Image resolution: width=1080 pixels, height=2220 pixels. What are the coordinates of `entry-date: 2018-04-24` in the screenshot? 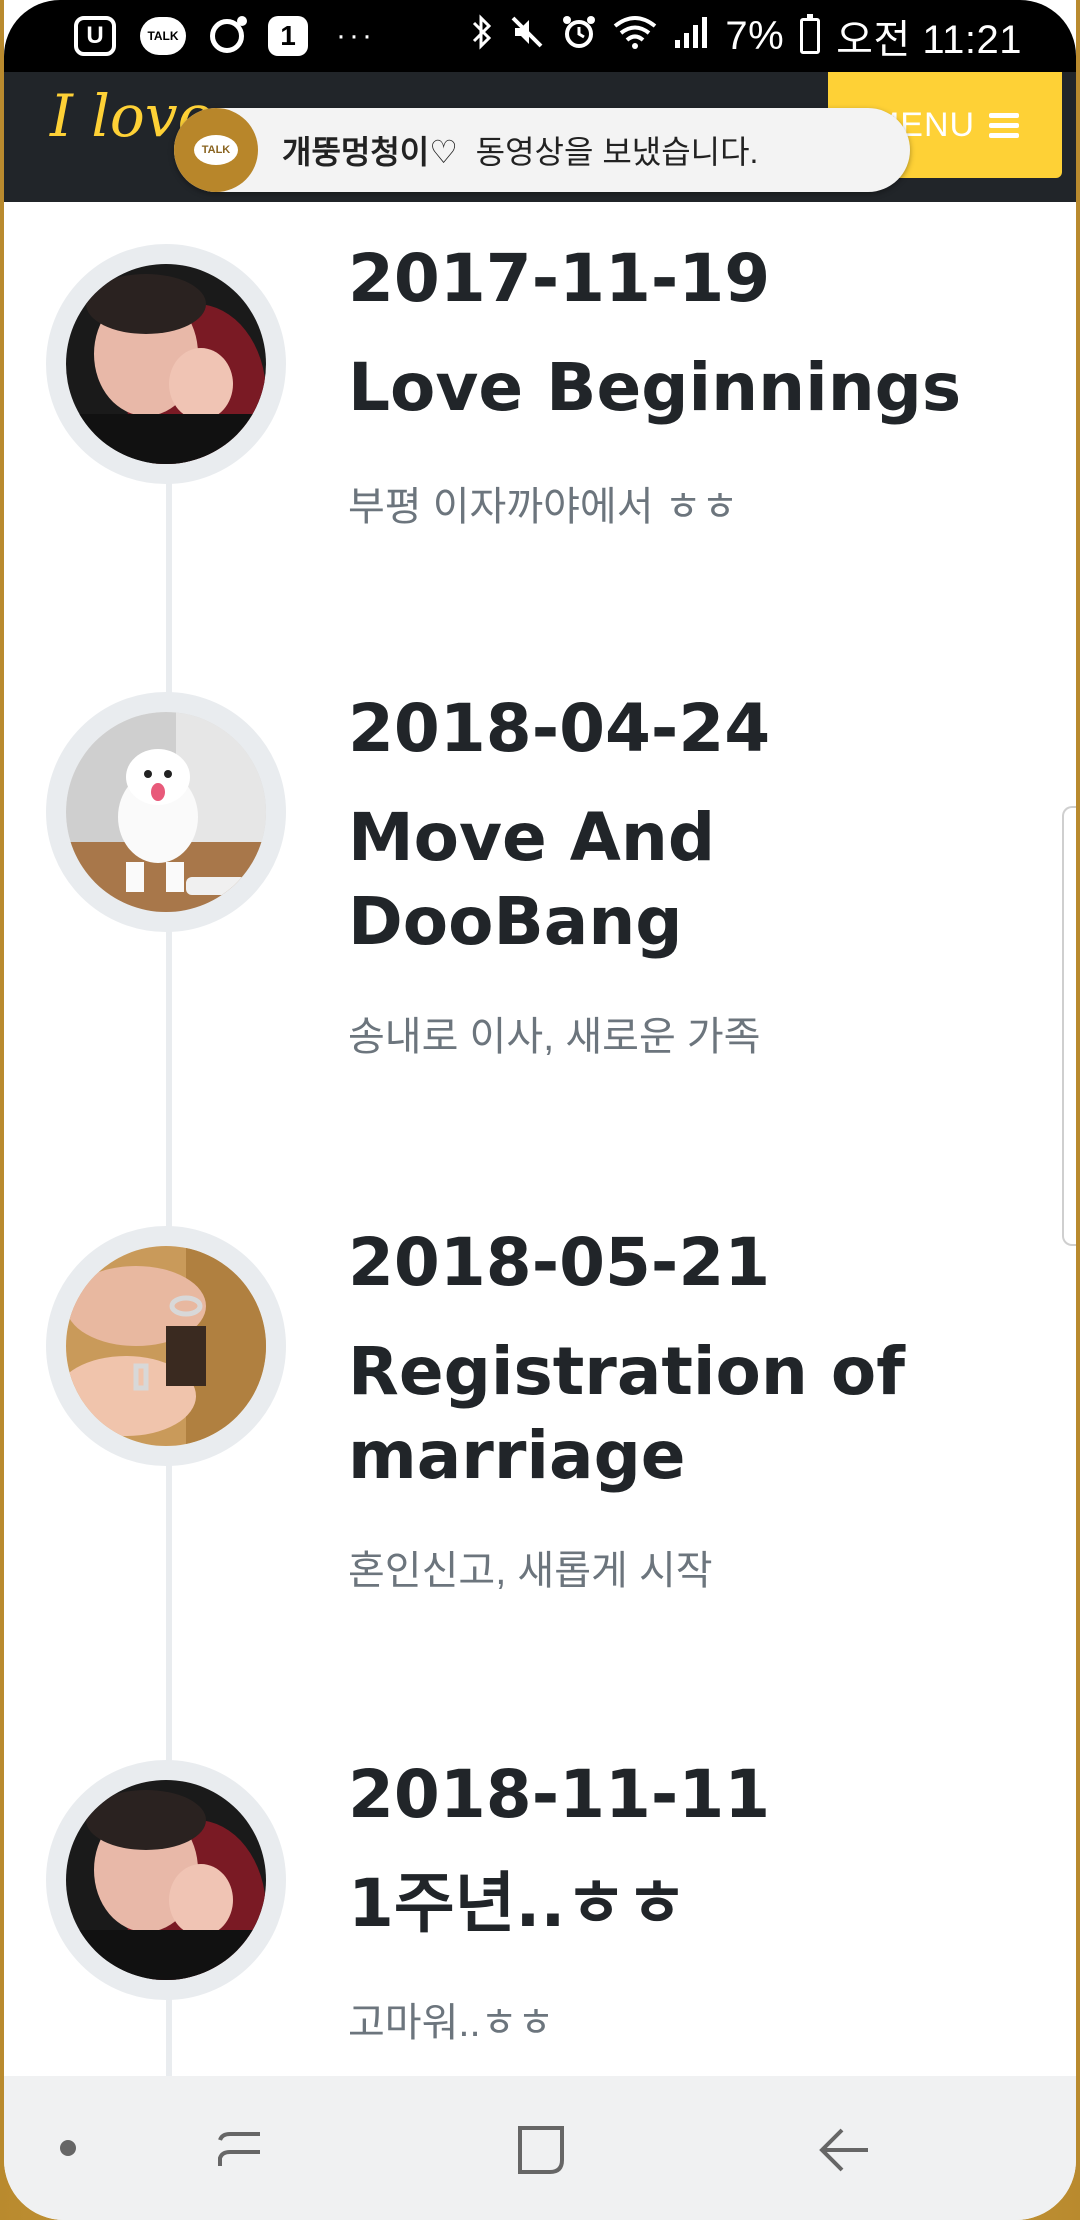 It's located at (559, 728).